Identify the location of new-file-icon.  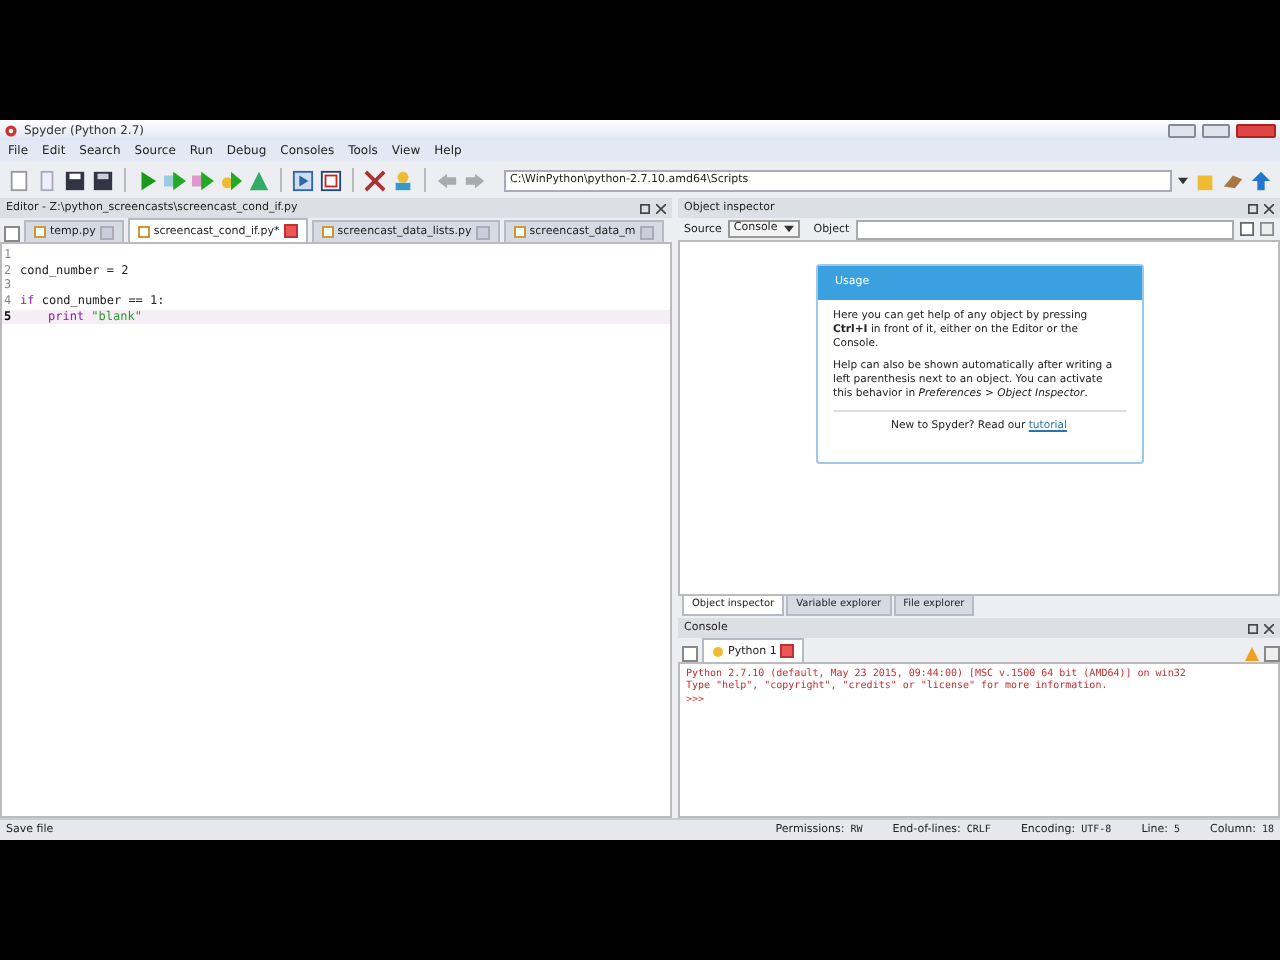
(19, 180).